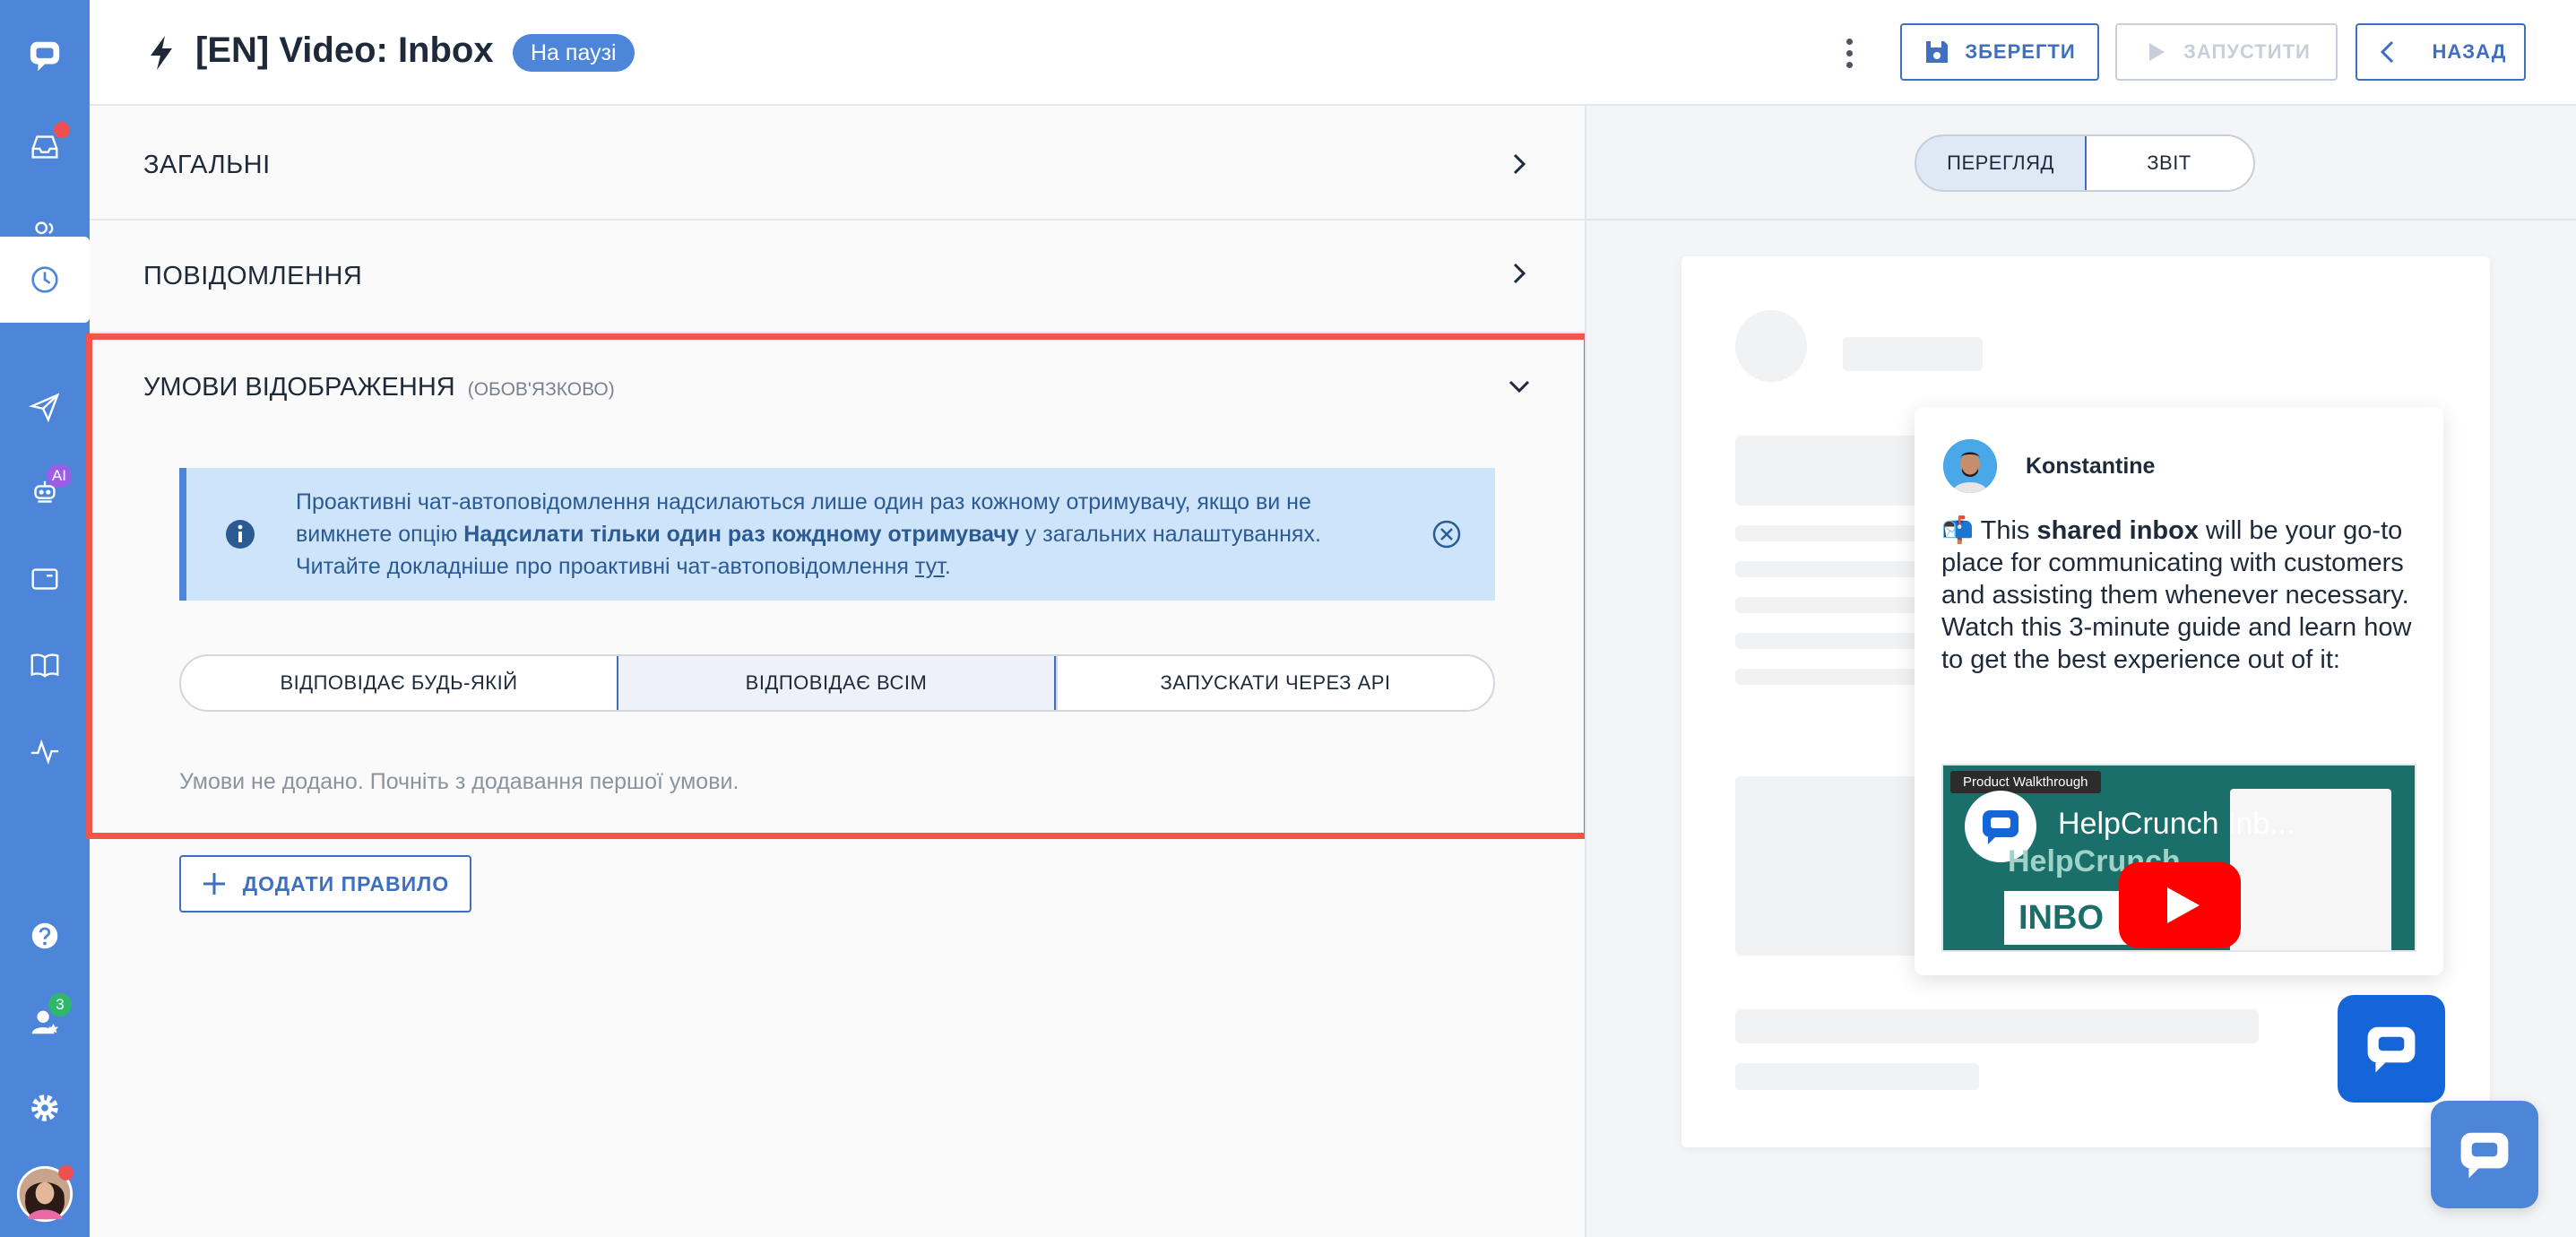 Image resolution: width=2576 pixels, height=1237 pixels. What do you see at coordinates (2091, 466) in the screenshot?
I see `sender-name: Konstantine` at bounding box center [2091, 466].